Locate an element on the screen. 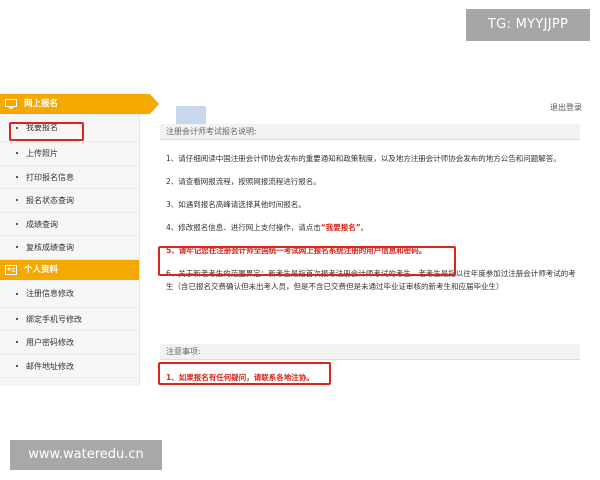 This screenshot has width=600, height=480. sidebar-item-label: 打印报名信息 is located at coordinates (50, 177).